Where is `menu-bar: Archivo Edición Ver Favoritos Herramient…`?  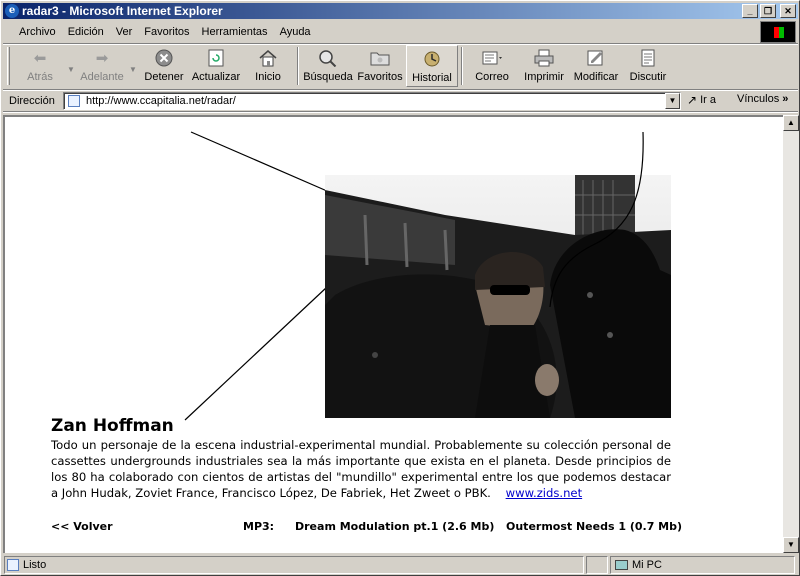 menu-bar: Archivo Edición Ver Favoritos Herramient… is located at coordinates (382, 31).